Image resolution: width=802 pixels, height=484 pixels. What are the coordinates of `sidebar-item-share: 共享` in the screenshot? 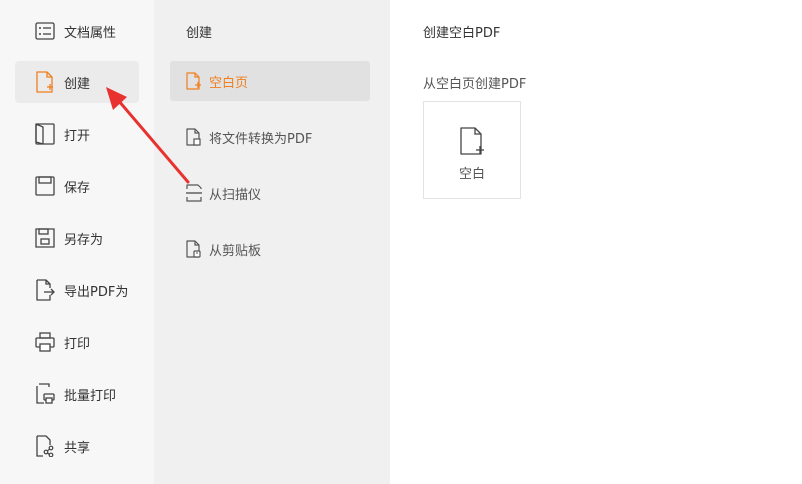 It's located at (77, 446).